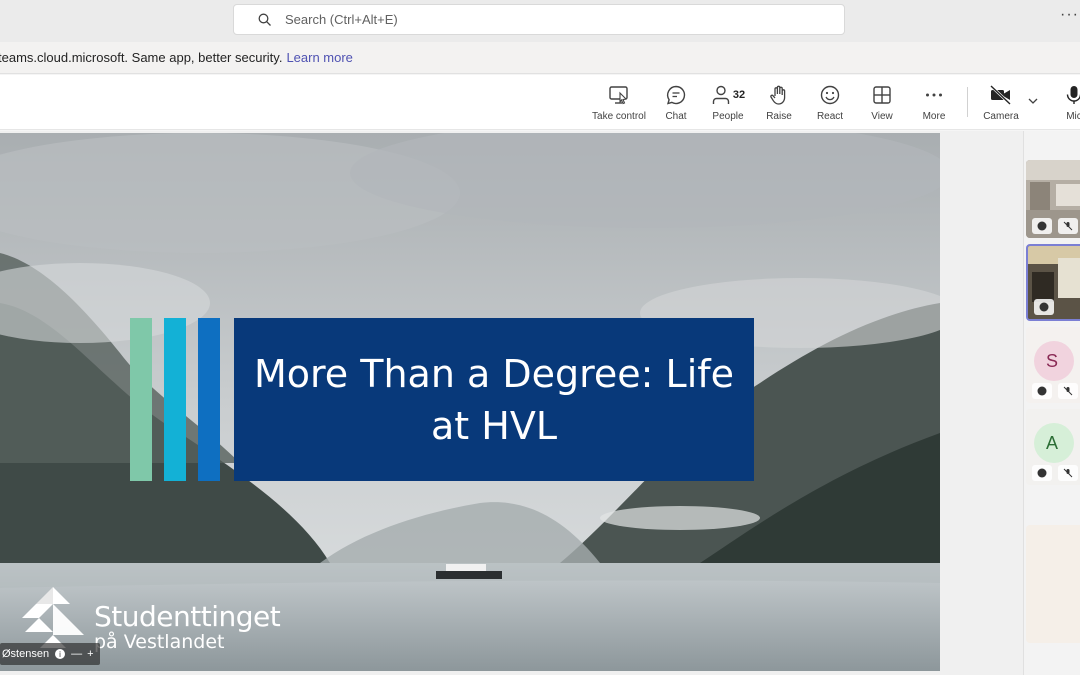 The image size is (1080, 675). Describe the element at coordinates (1071, 95) in the screenshot. I see `microphone-icon` at that location.